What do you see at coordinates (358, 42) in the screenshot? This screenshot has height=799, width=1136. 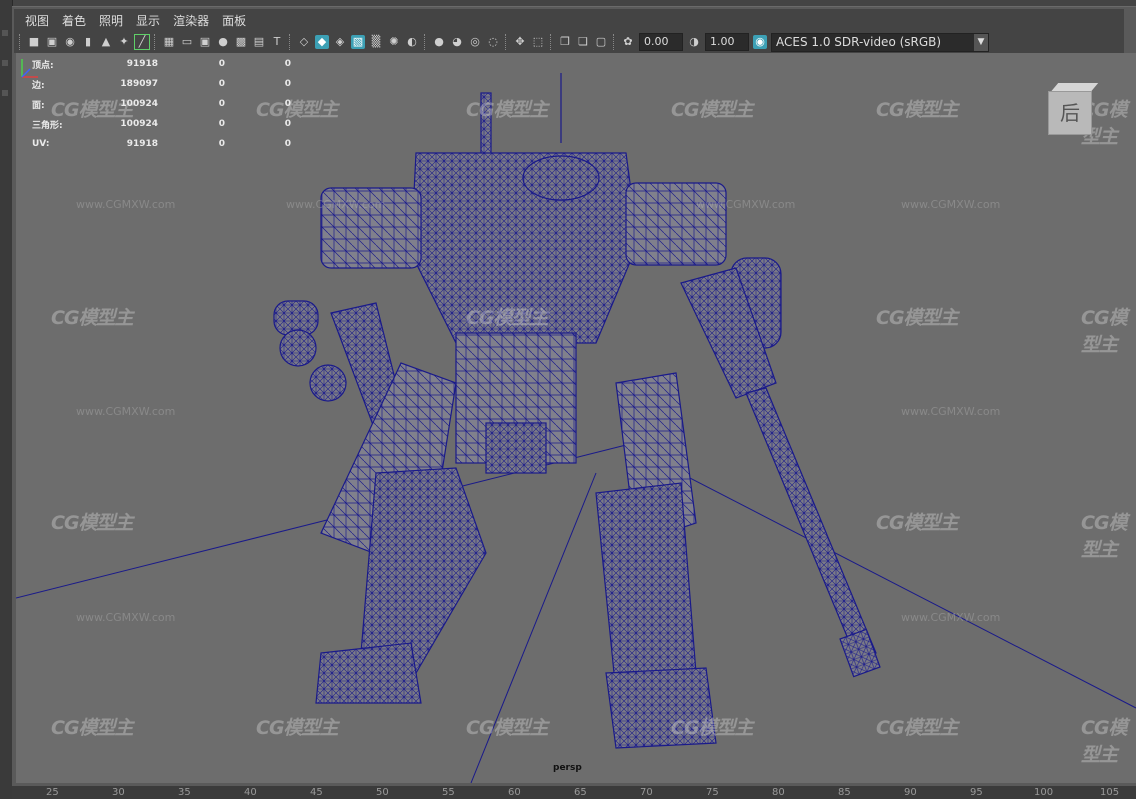 I see `textured-icon: ▧` at bounding box center [358, 42].